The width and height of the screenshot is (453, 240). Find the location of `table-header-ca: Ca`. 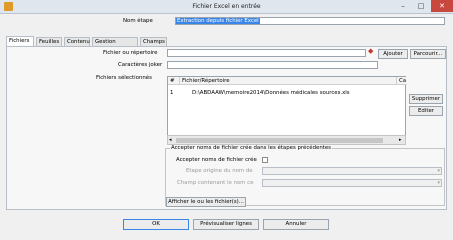

table-header-ca: Ca is located at coordinates (402, 81).